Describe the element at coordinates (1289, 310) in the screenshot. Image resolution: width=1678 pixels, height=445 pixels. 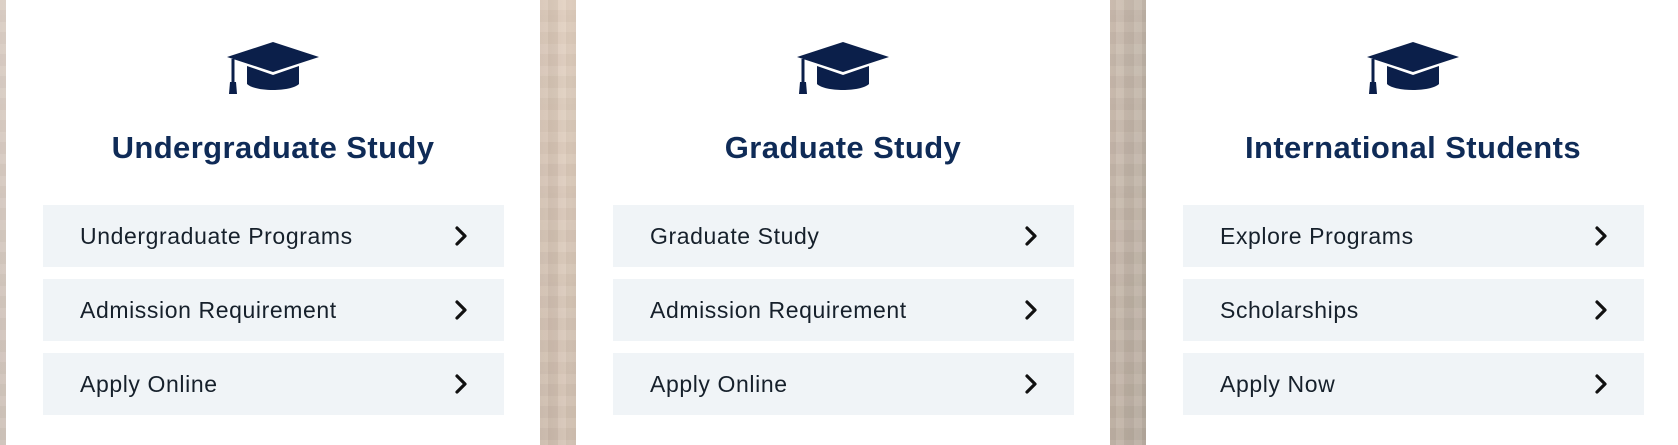
I see `link-label: Scholarships` at that location.